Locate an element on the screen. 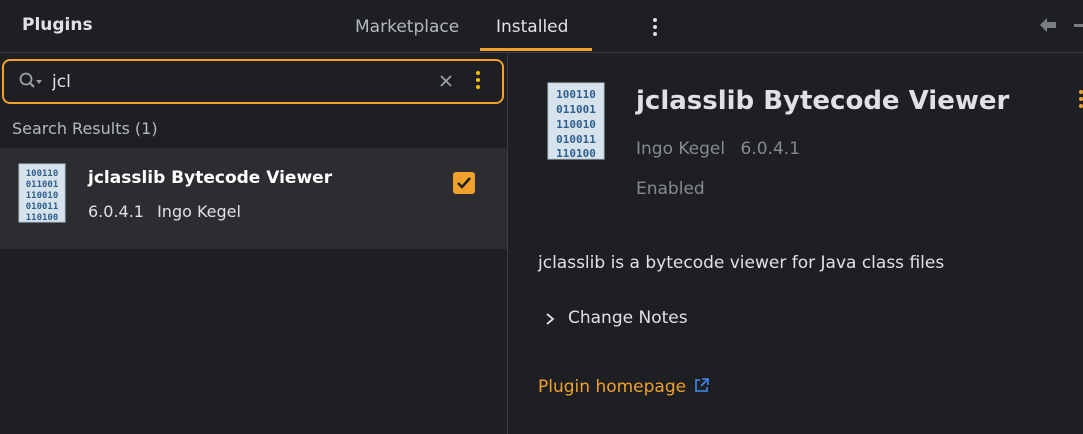 The width and height of the screenshot is (1083, 434). active-tab-indicator is located at coordinates (536, 49).